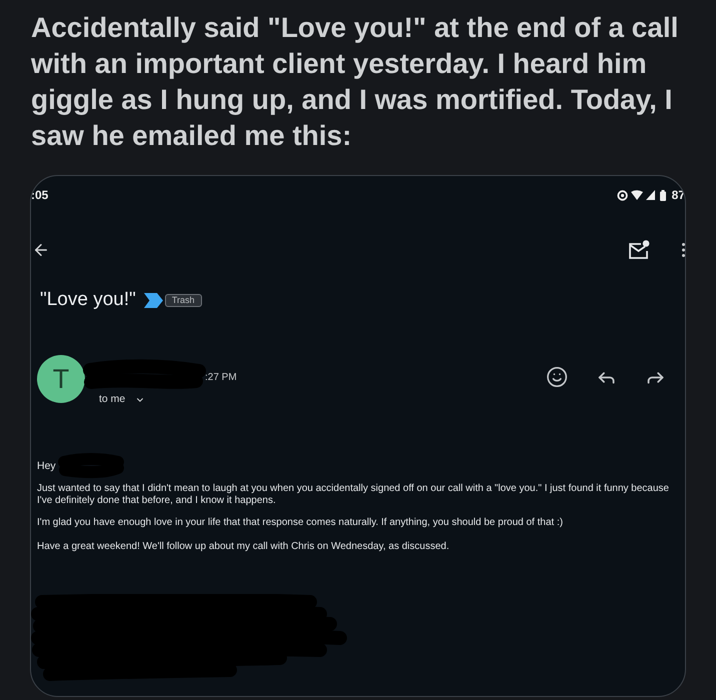  Describe the element at coordinates (183, 300) in the screenshot. I see `trash-label: Trash` at that location.